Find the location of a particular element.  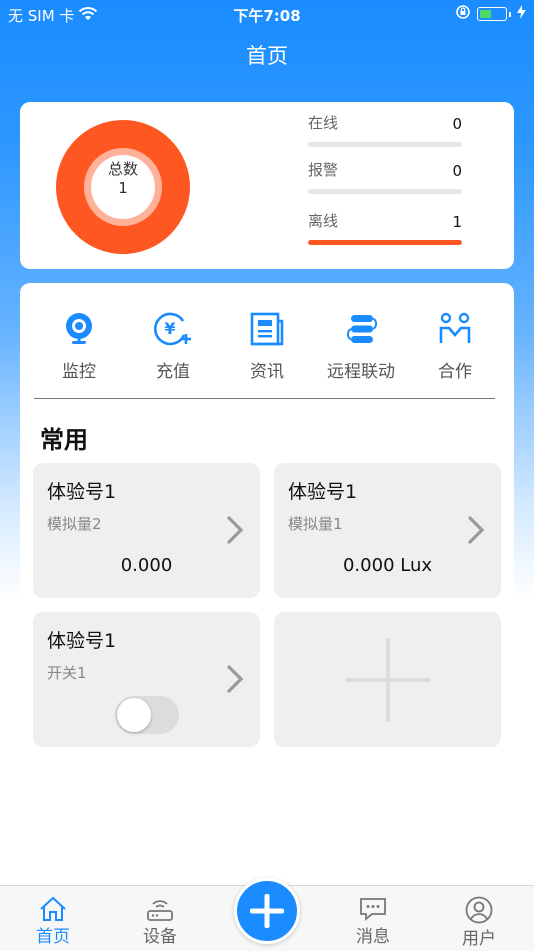

stat-label: 在线 is located at coordinates (323, 123).